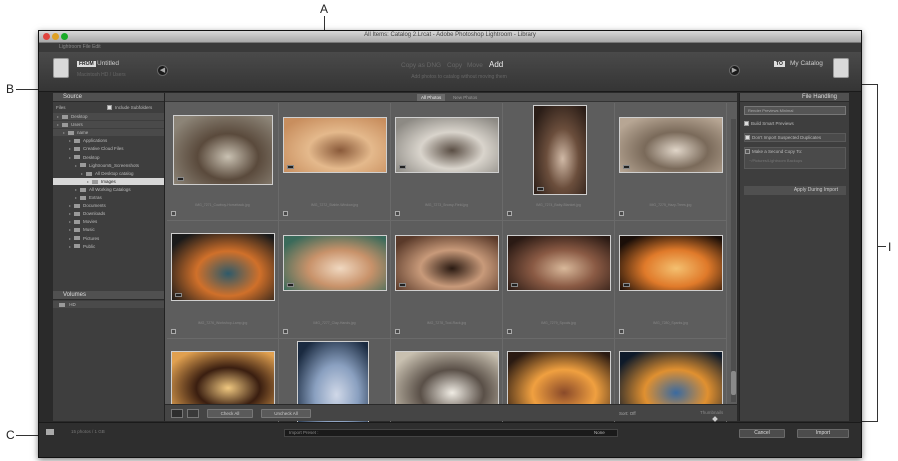 Image resolution: width=898 pixels, height=461 pixels. I want to click on folder-tree-item: ▸ Creative Cloud Files, so click(108, 148).